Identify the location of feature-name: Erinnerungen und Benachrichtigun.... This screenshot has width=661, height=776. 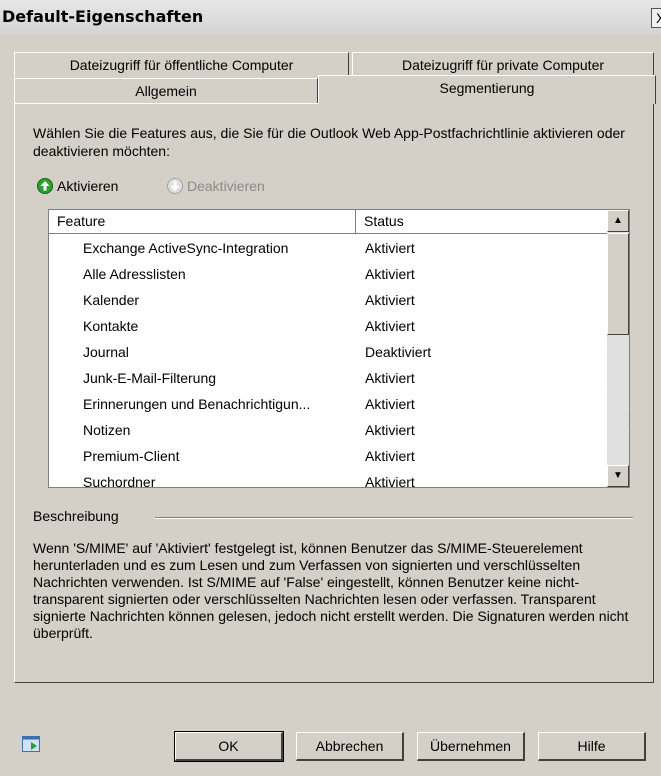
(197, 404).